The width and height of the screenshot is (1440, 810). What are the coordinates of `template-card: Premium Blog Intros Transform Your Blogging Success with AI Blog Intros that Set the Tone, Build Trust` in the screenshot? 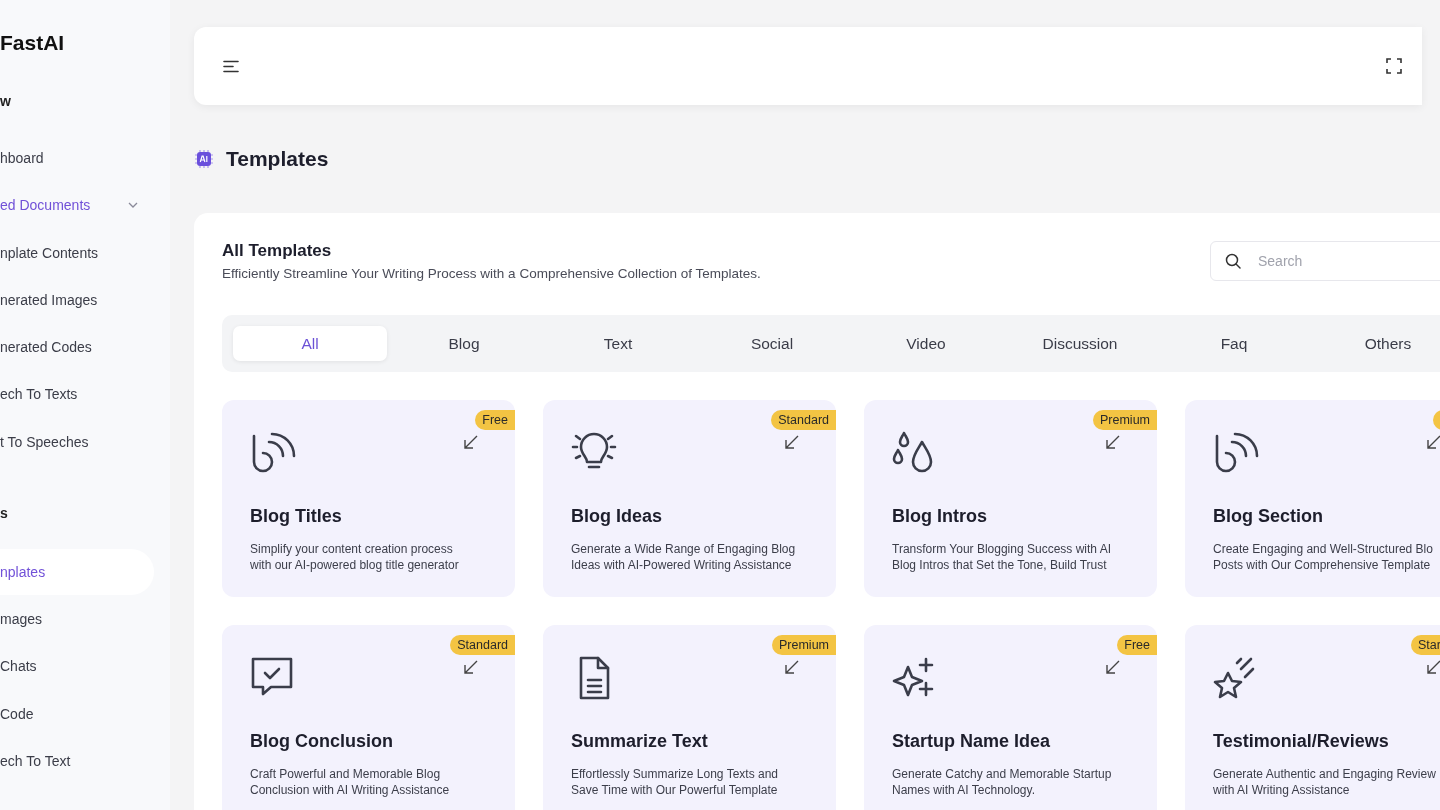 It's located at (1010, 498).